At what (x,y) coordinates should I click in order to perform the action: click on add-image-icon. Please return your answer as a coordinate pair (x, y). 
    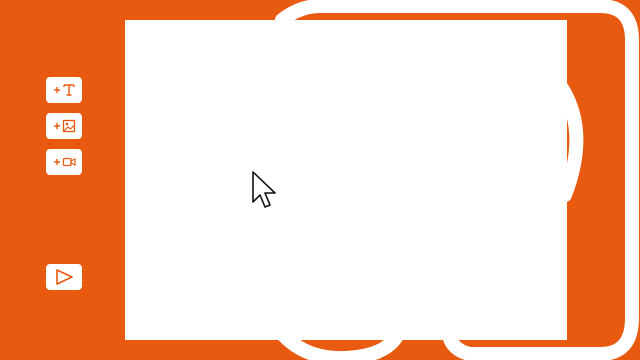
    Looking at the image, I should click on (64, 126).